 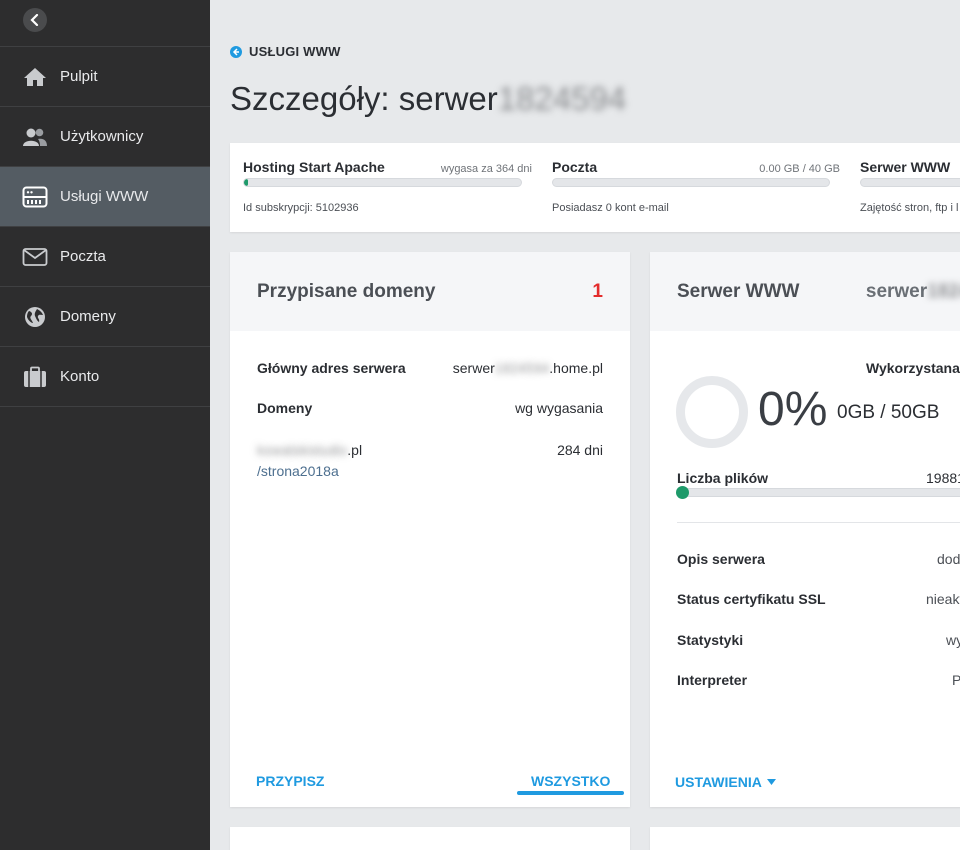 I want to click on globe-icon, so click(x=35, y=317).